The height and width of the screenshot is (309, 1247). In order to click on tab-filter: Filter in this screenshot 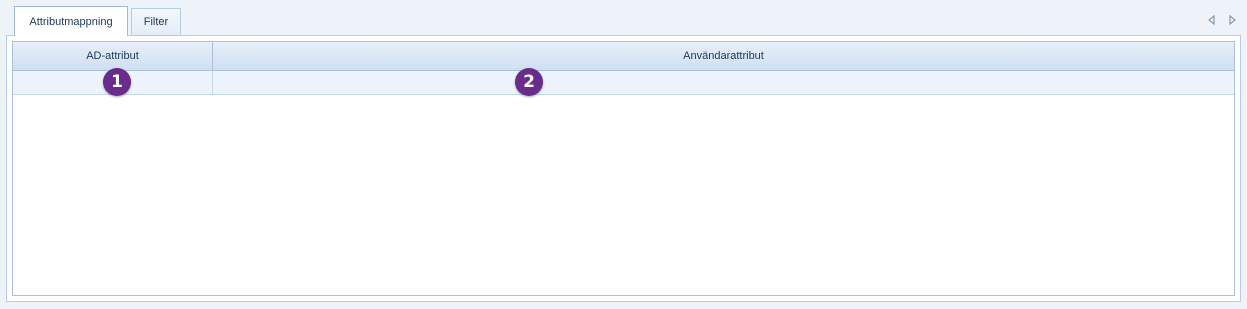, I will do `click(156, 21)`.